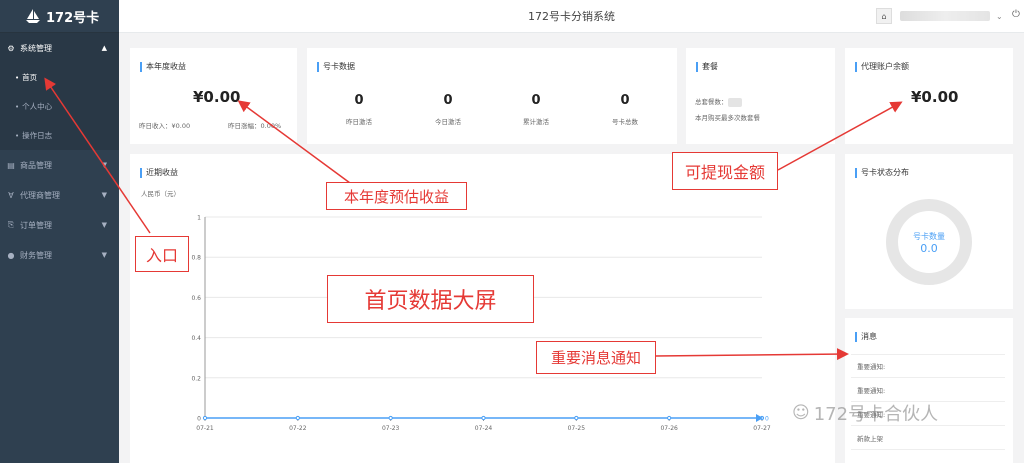  I want to click on sidebar-subitem-logs: • 操作日志, so click(59, 135).